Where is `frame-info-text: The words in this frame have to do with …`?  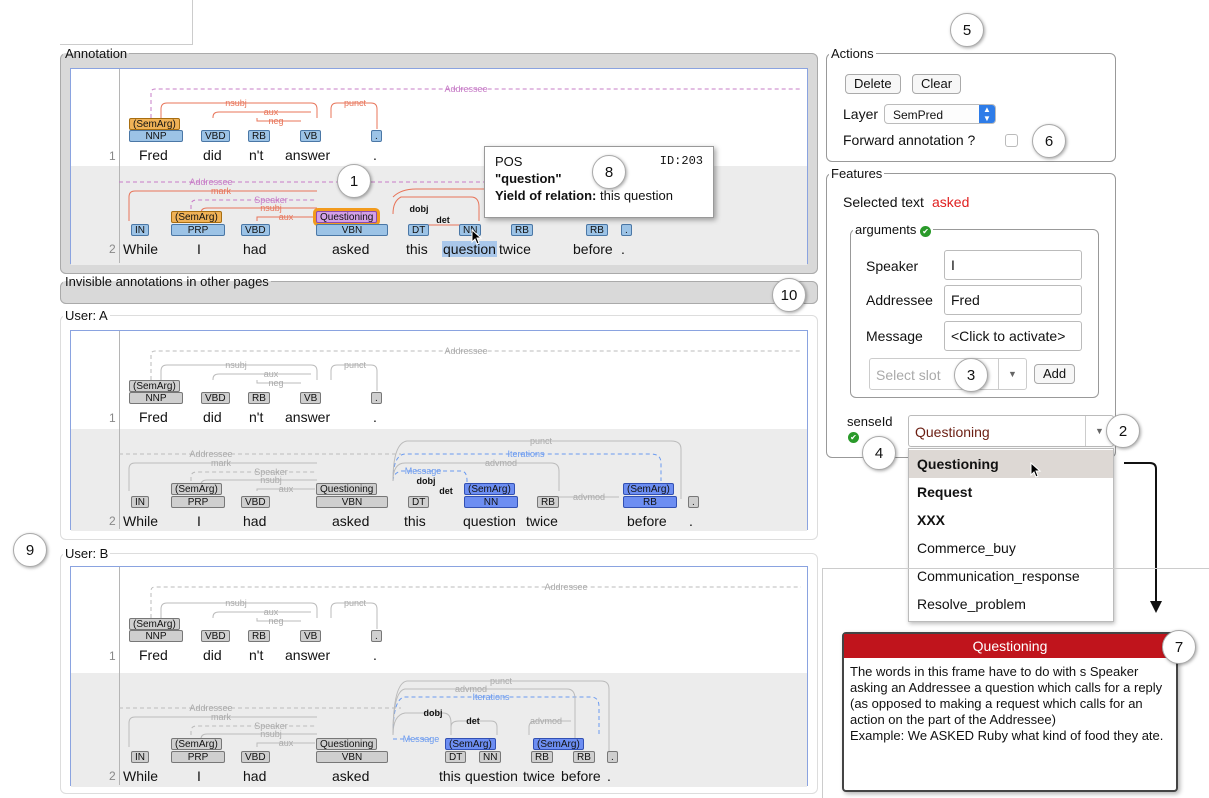 frame-info-text: The words in this frame have to do with … is located at coordinates (1006, 695).